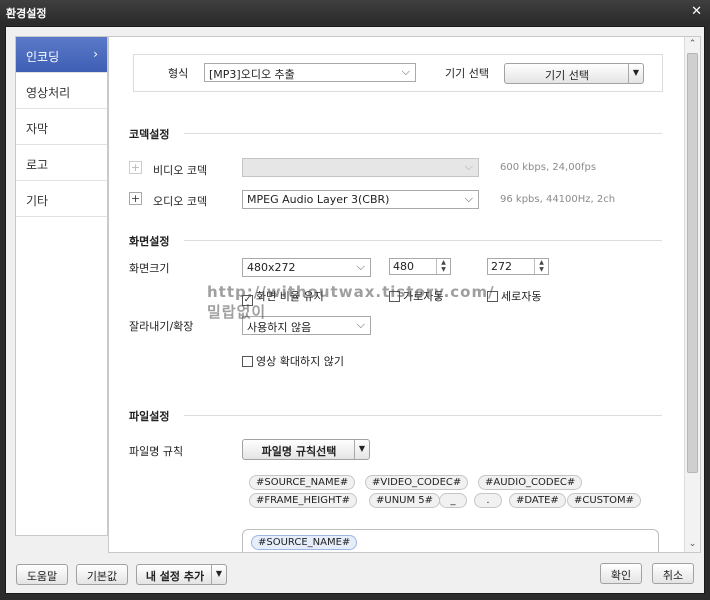  I want to click on device-select-label: 기기 선택, so click(467, 73).